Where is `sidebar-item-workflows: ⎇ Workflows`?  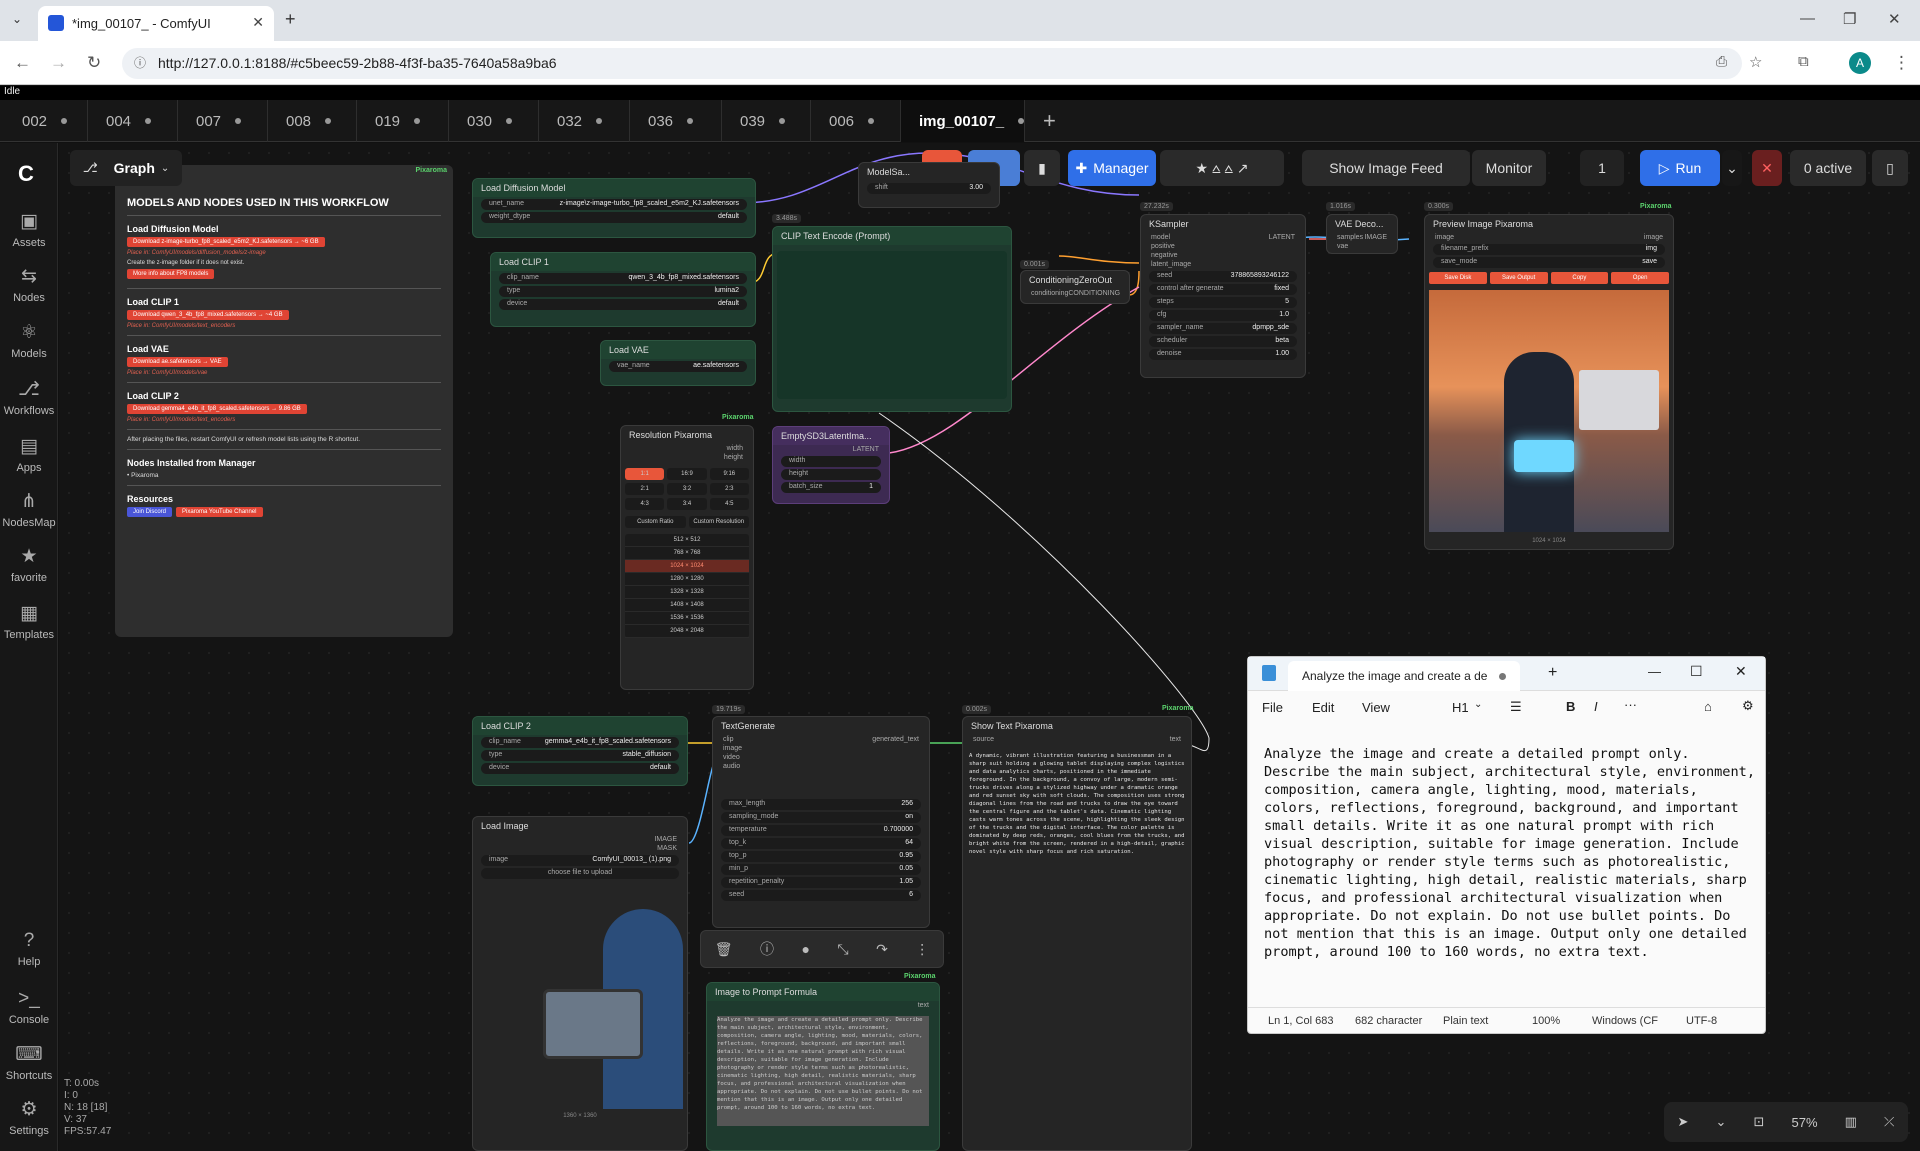 sidebar-item-workflows: ⎇ Workflows is located at coordinates (29, 397).